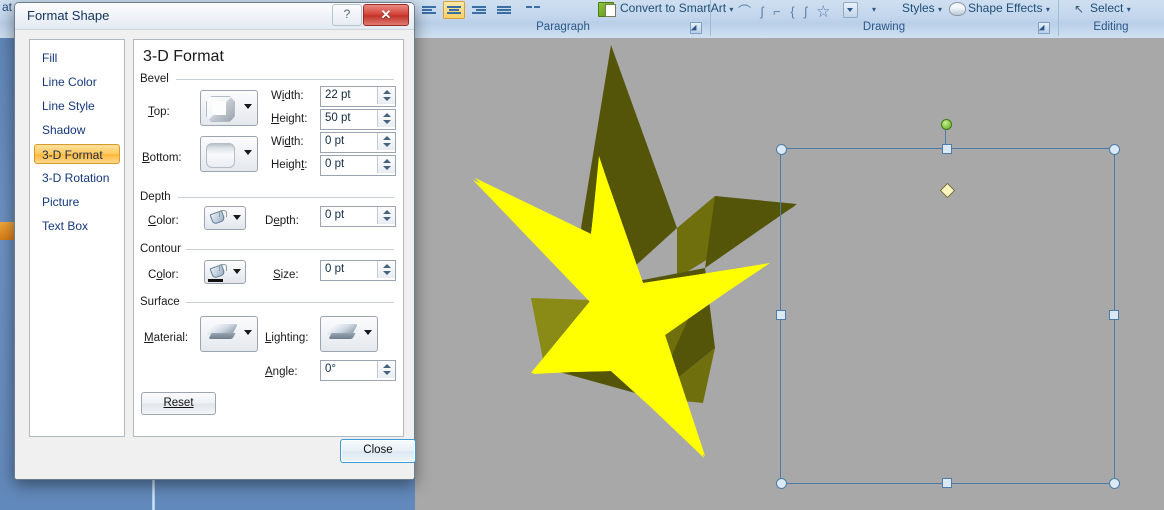 Image resolution: width=1164 pixels, height=510 pixels. I want to click on angle-value: 0°, so click(330, 369).